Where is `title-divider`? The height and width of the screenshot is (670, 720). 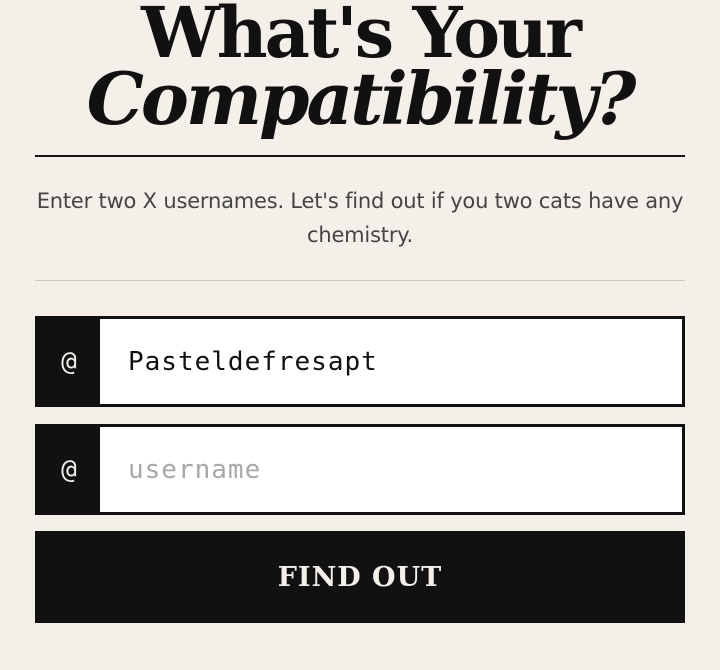
title-divider is located at coordinates (360, 156).